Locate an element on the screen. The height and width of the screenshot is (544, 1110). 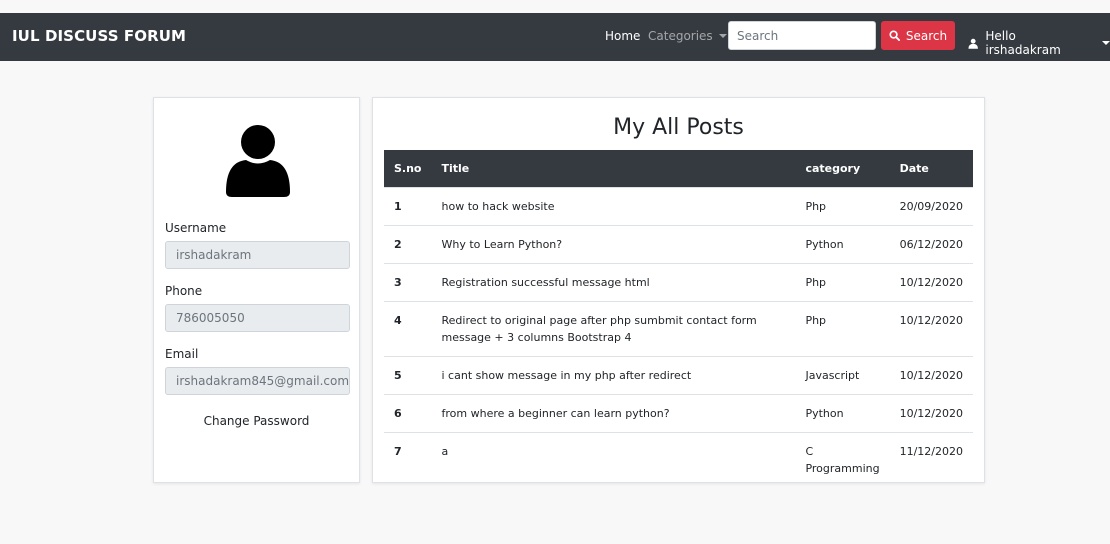
nav-categories-dropdown: Categories is located at coordinates (687, 36).